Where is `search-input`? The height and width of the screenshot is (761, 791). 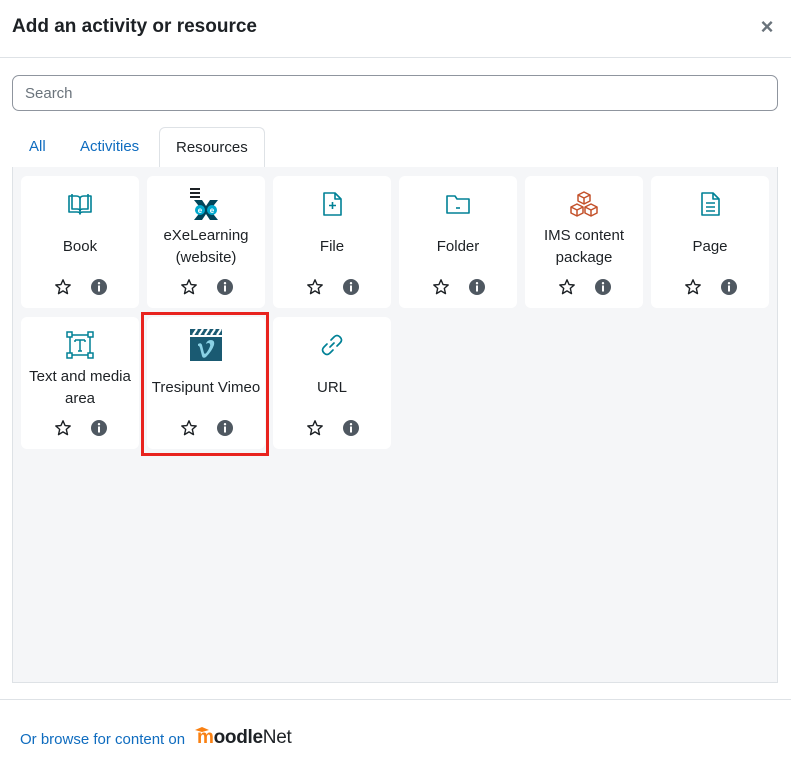
search-input is located at coordinates (395, 93).